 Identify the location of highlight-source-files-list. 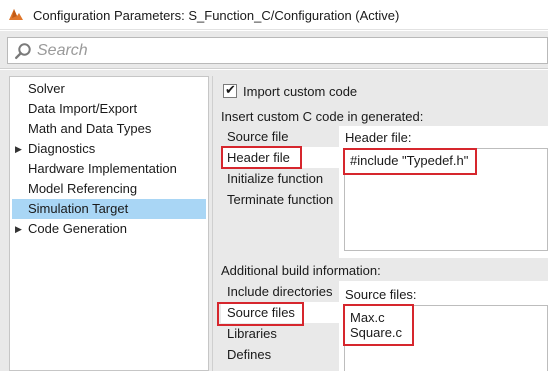
(378, 325).